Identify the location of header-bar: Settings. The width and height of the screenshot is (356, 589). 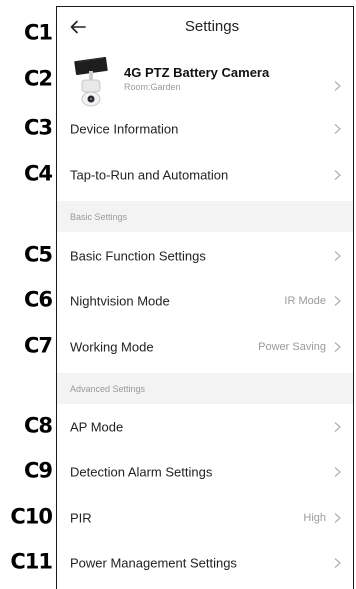
(205, 26).